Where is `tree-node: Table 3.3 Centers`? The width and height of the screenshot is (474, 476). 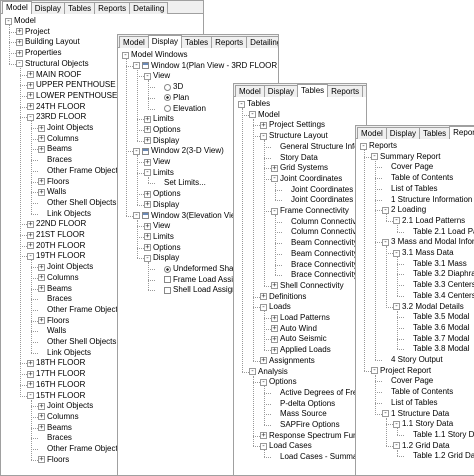 tree-node: Table 3.3 Centers is located at coordinates (439, 285).